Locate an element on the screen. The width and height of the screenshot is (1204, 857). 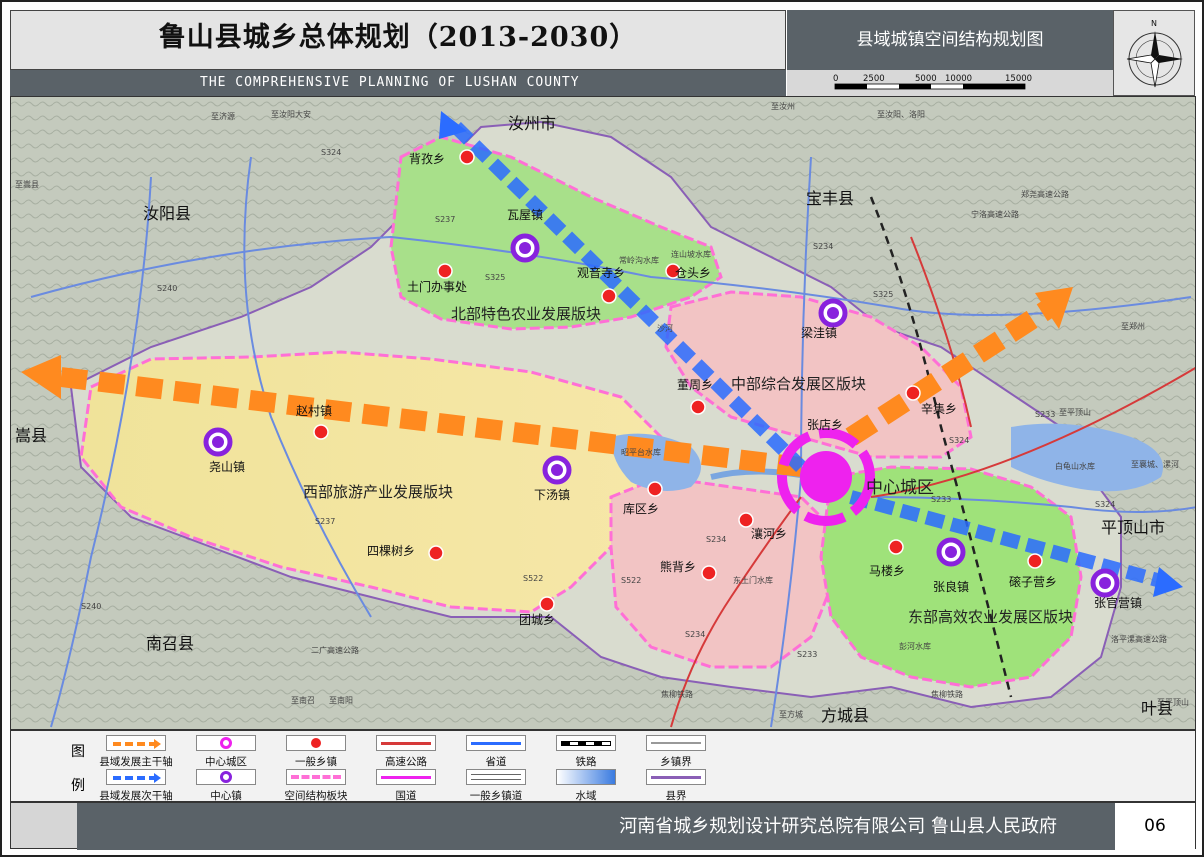
neighbor-nanzhao: 南召县 is located at coordinates (170, 643).